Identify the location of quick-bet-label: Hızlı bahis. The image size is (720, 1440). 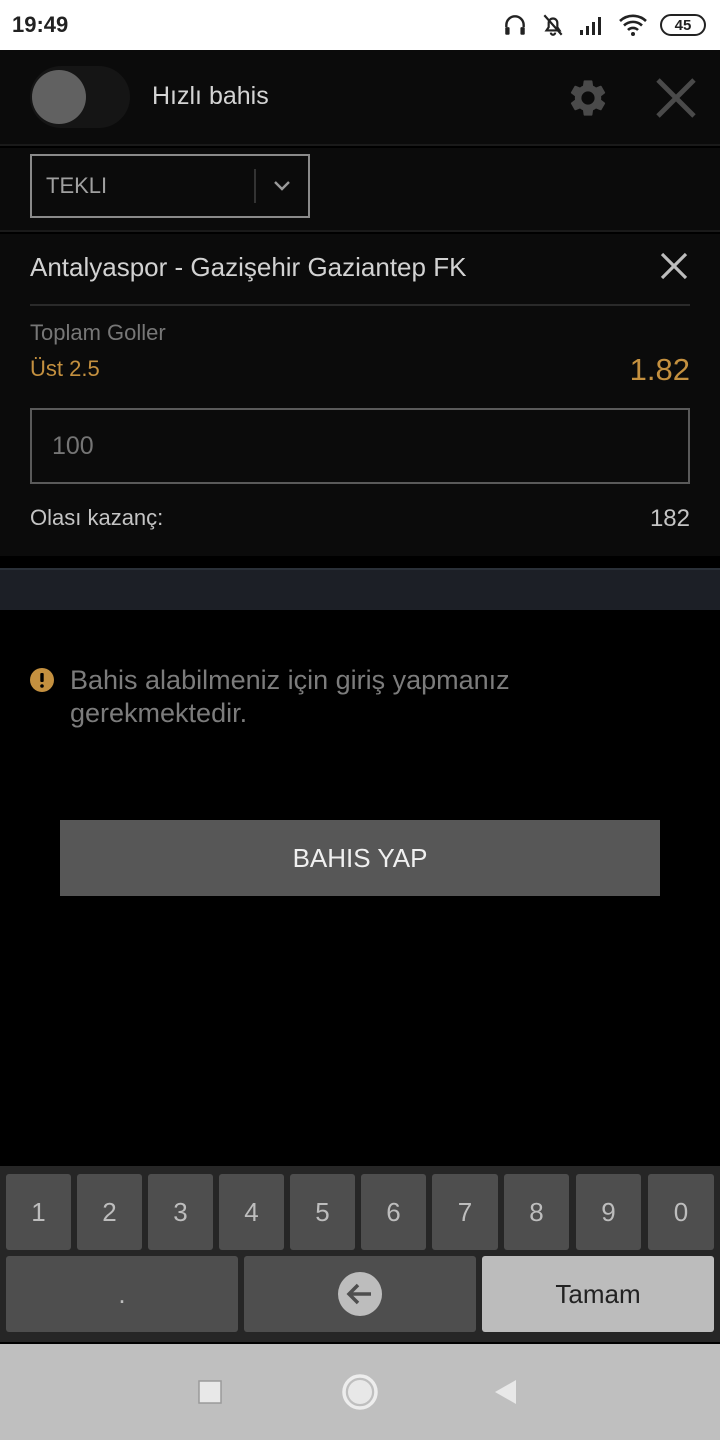
(210, 96).